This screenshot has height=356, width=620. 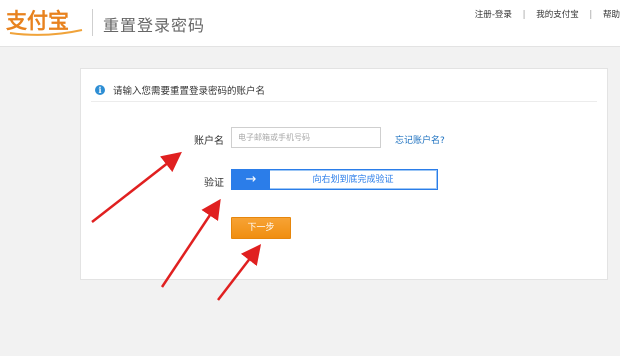 I want to click on notice: i 请输入您需要重置登录密码的账户名, so click(x=180, y=90).